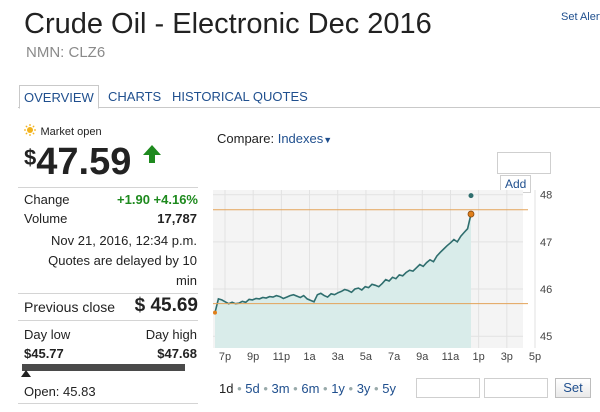 This screenshot has height=412, width=600. I want to click on previous-close-value: $ 45.69, so click(166, 305).